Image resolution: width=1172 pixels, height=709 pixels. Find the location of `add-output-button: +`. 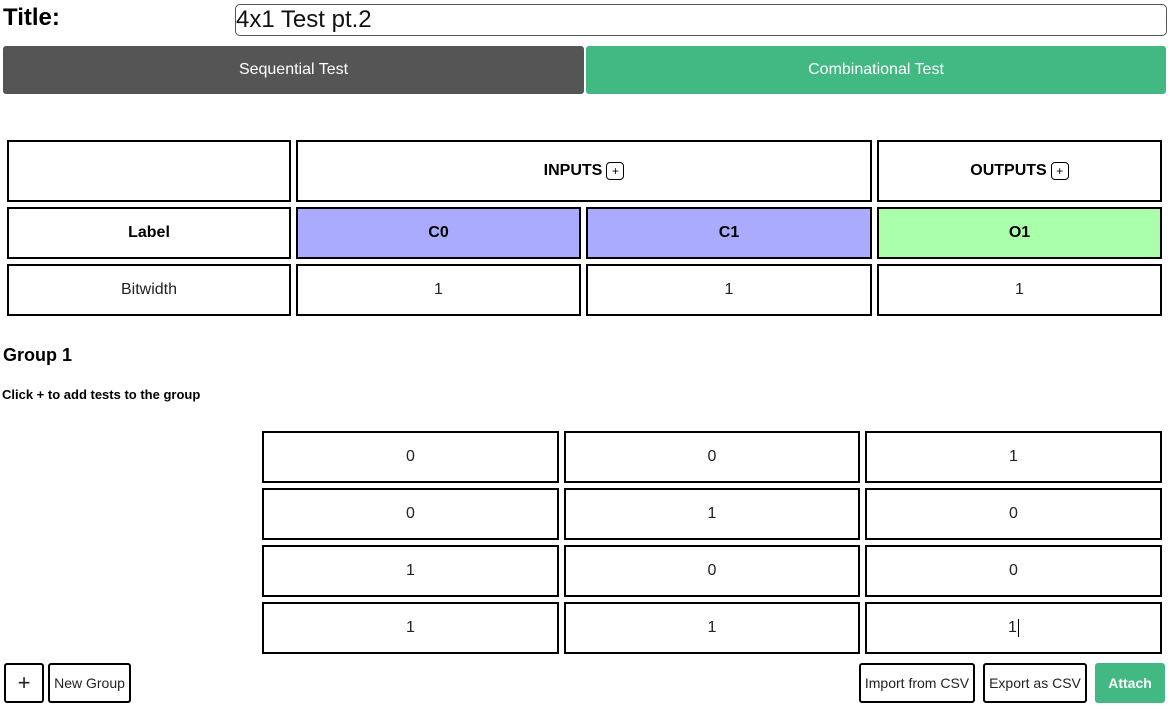

add-output-button: + is located at coordinates (1059, 171).